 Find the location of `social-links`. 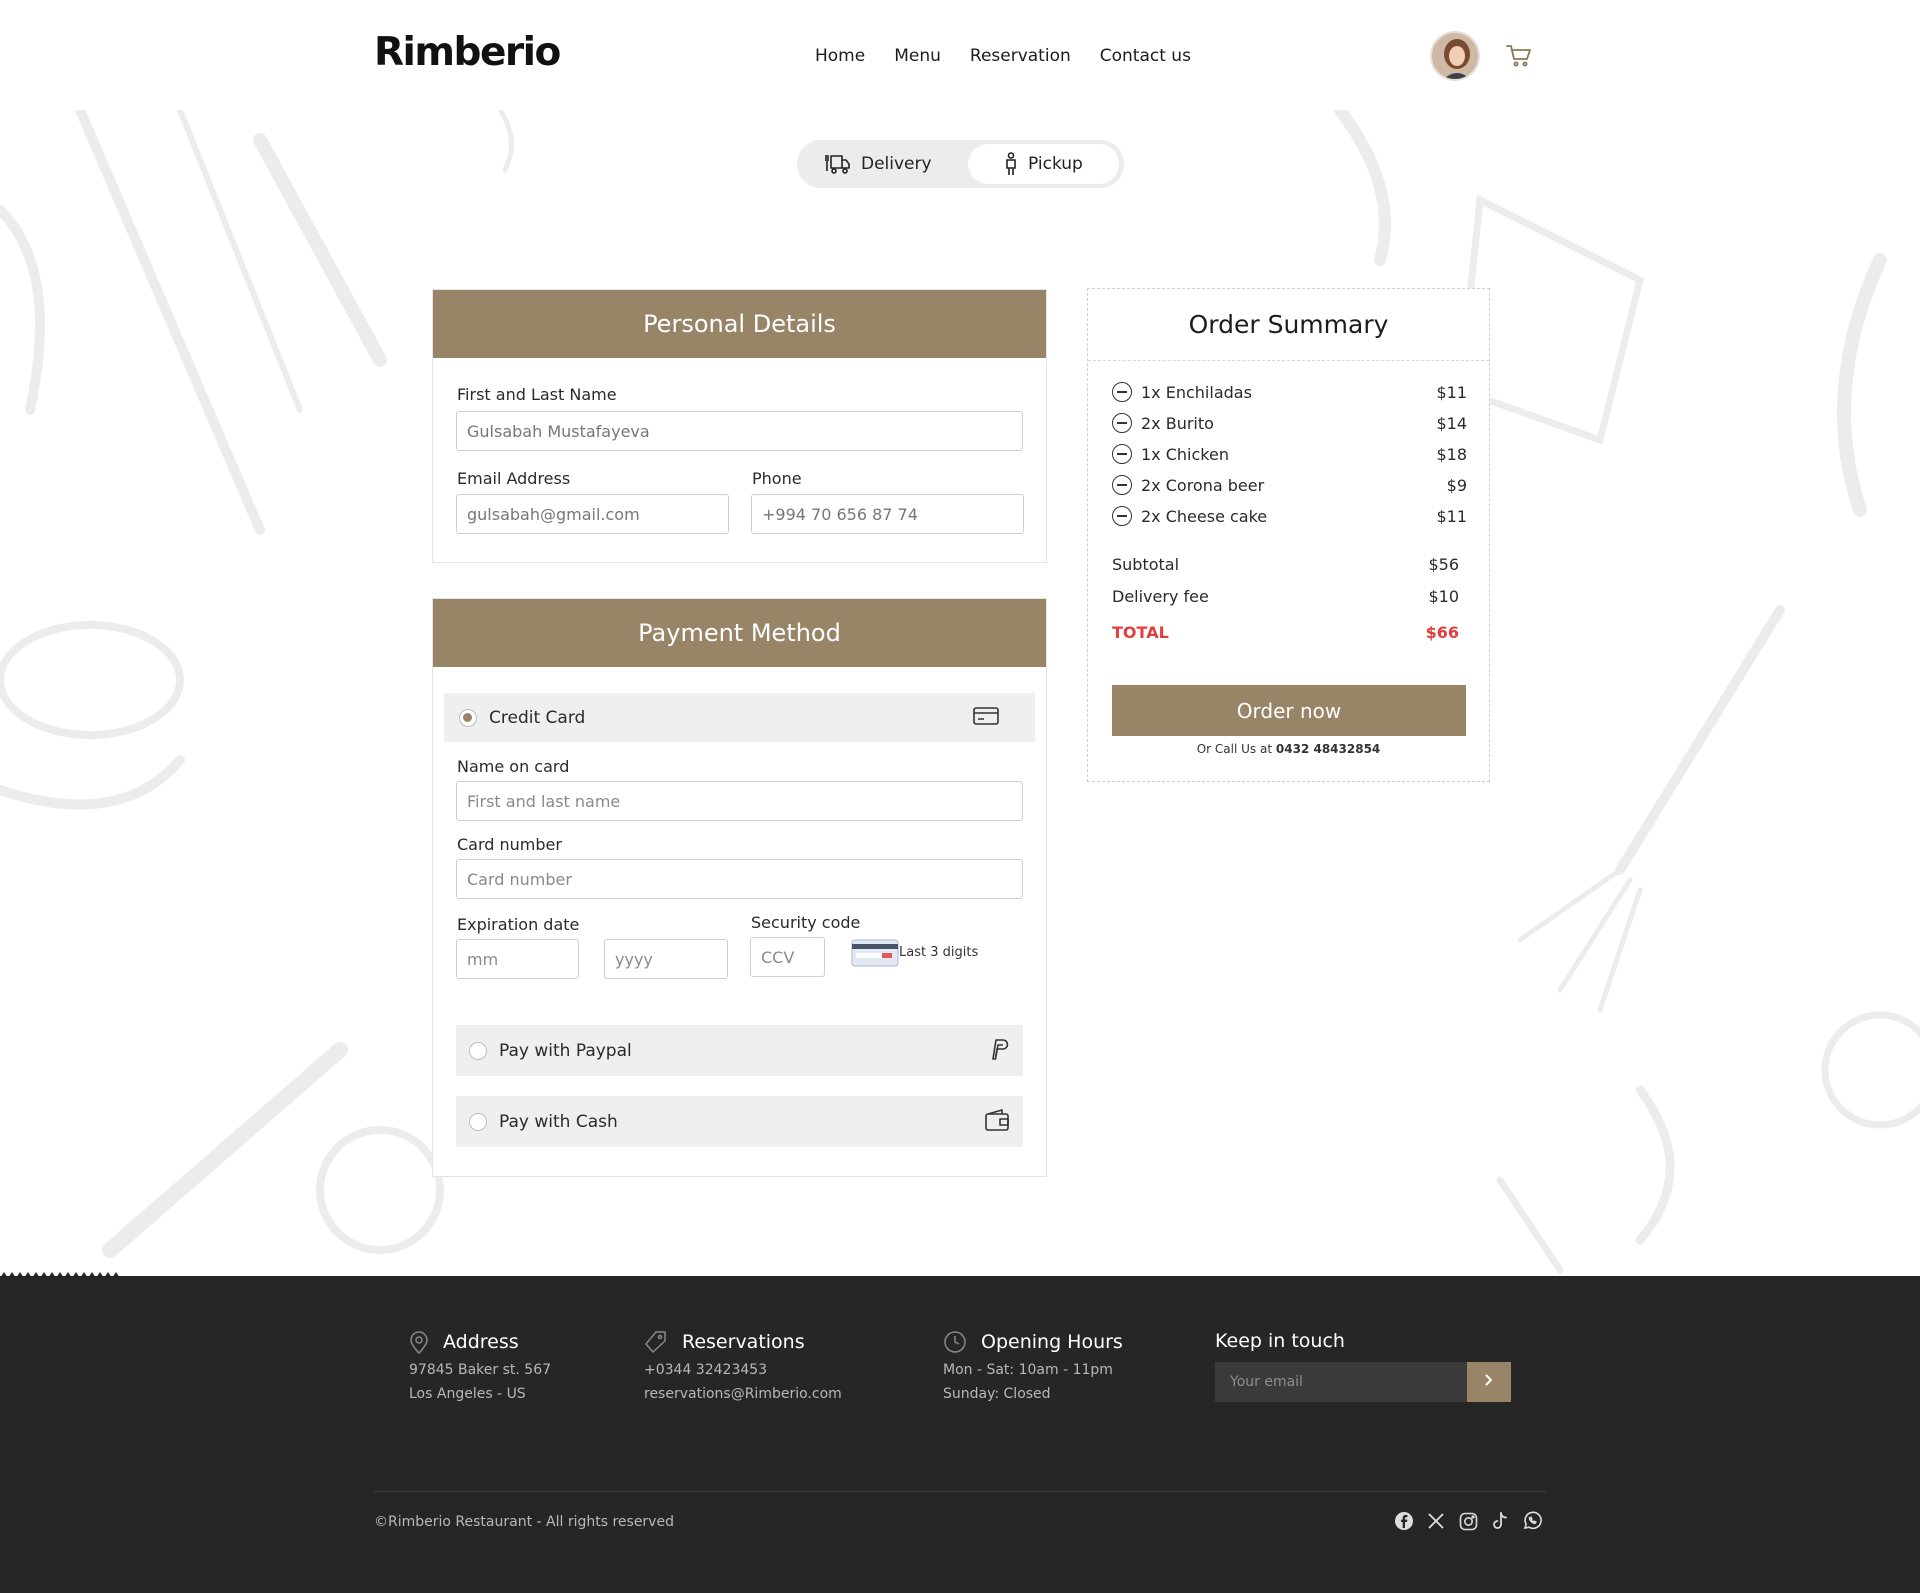

social-links is located at coordinates (1468, 1521).